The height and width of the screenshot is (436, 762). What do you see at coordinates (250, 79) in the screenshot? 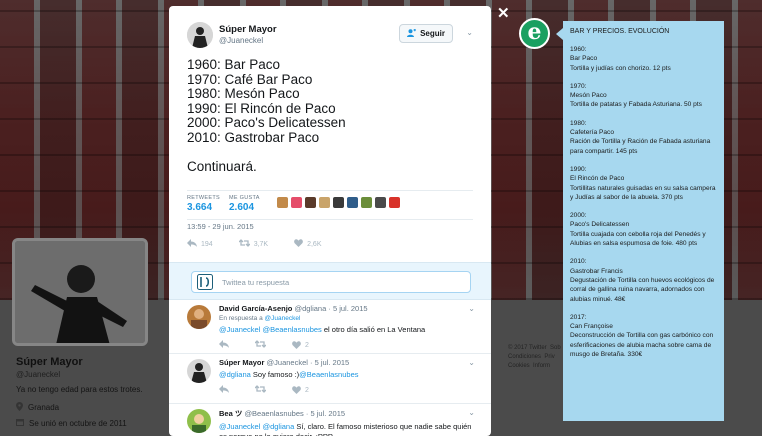
I see `tweet-line: 1970: Café Bar Paco` at bounding box center [250, 79].